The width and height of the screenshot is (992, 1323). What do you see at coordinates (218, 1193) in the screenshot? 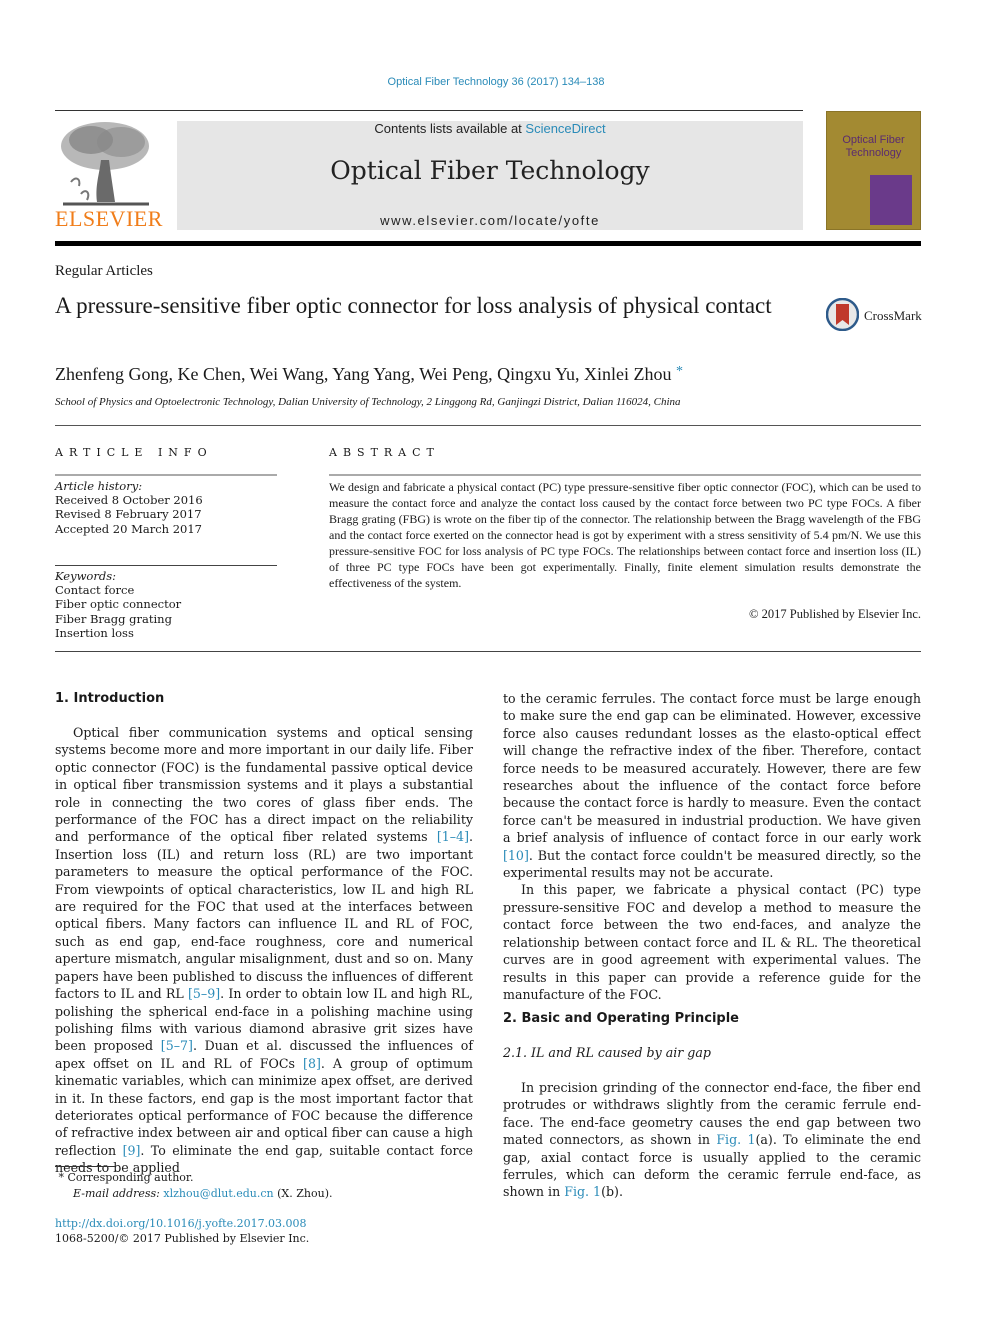
I see `email-link: xlzhou@dlut.edu.cn` at bounding box center [218, 1193].